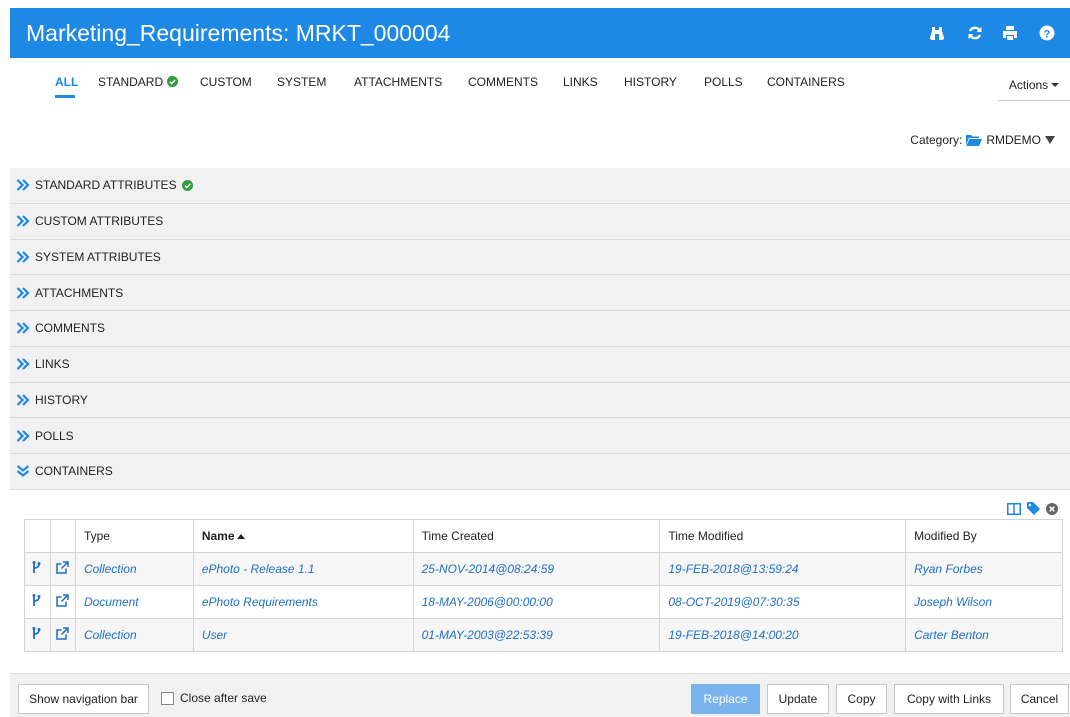 The height and width of the screenshot is (717, 1070). Describe the element at coordinates (303, 635) in the screenshot. I see `cell-name: User` at that location.